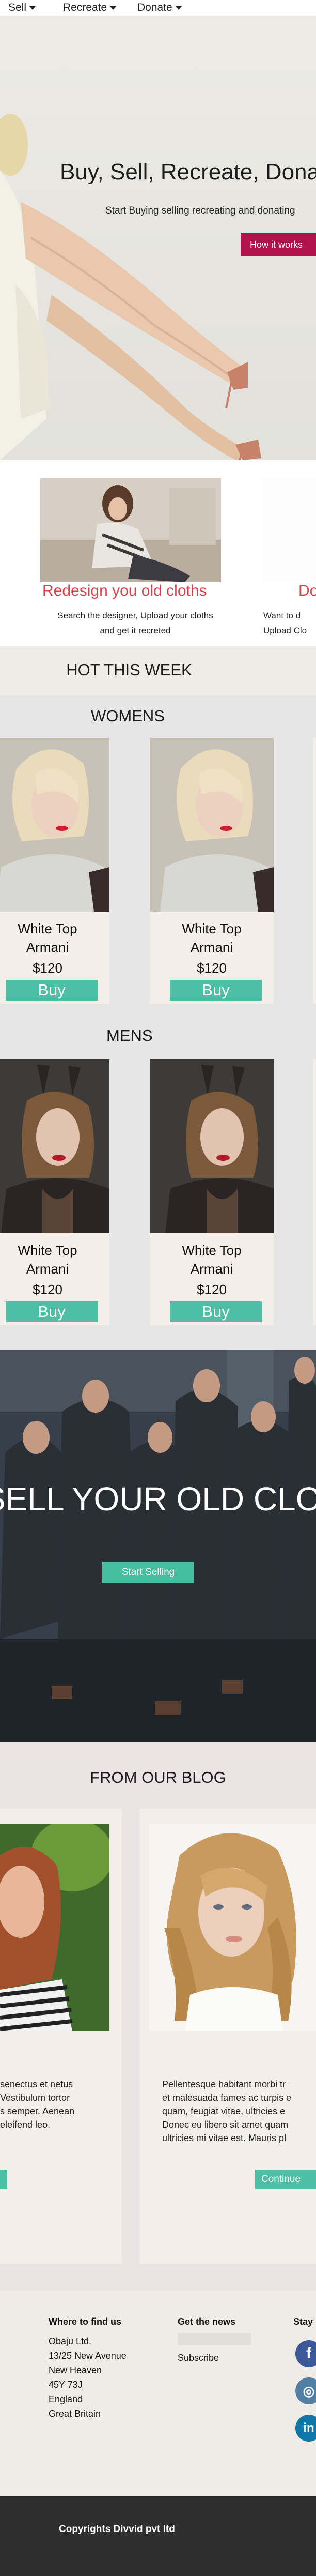 The width and height of the screenshot is (316, 2576). What do you see at coordinates (289, 530) in the screenshot?
I see `donate-image` at bounding box center [289, 530].